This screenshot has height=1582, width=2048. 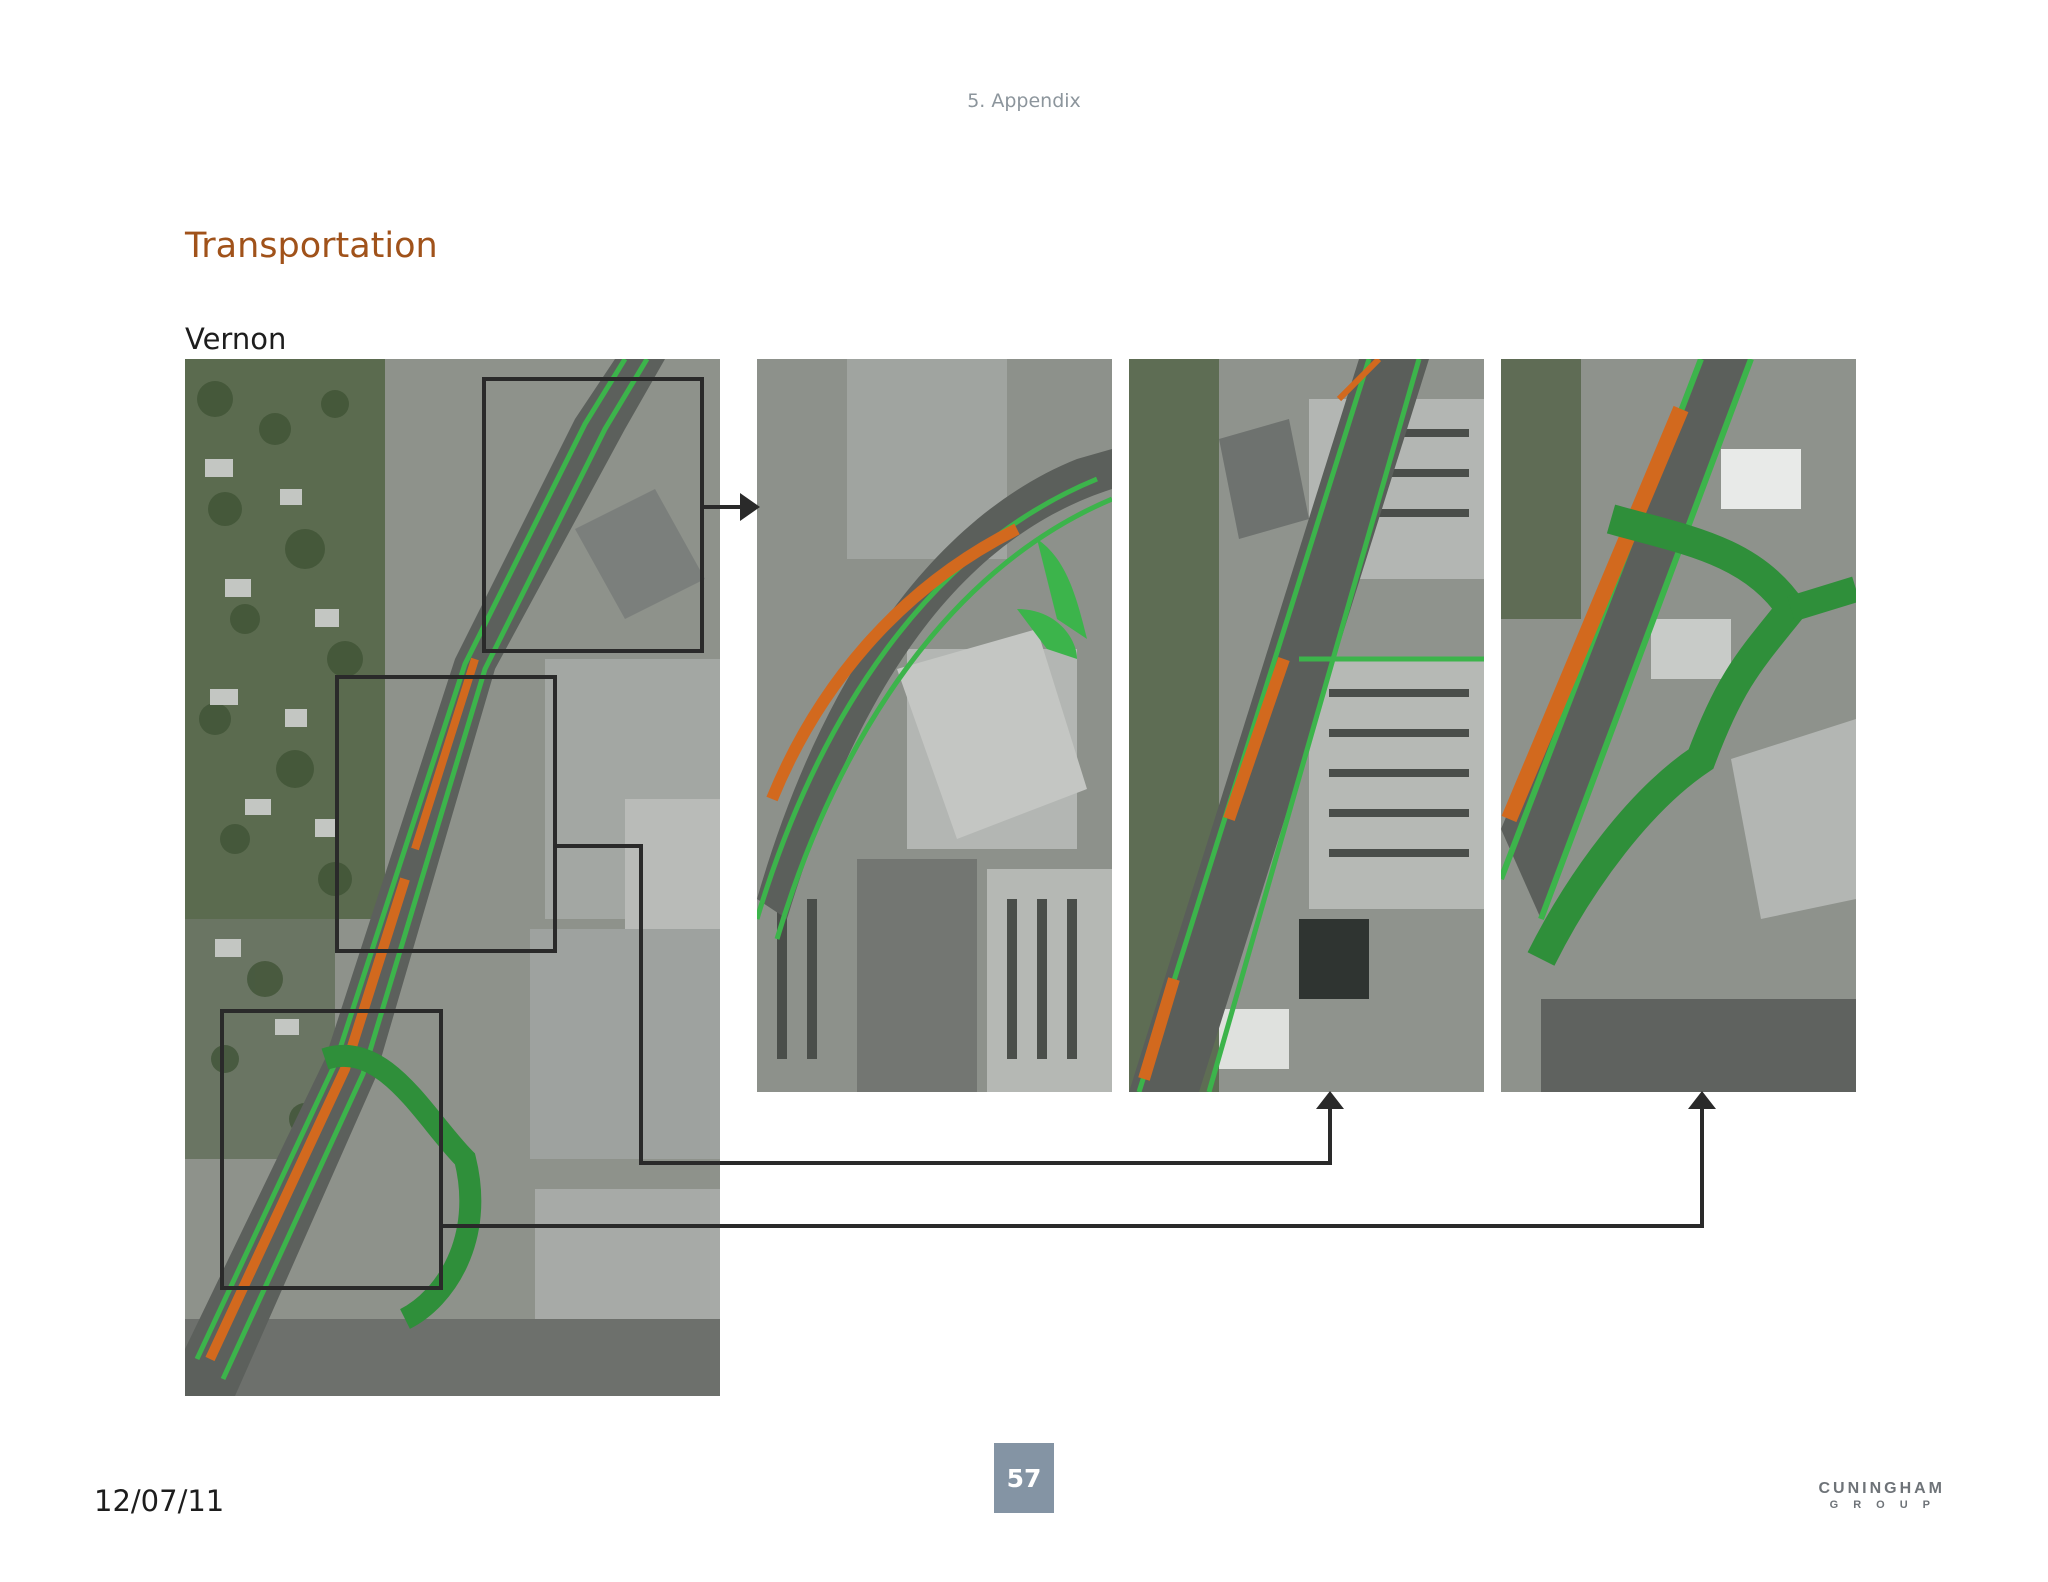 What do you see at coordinates (1881, 1488) in the screenshot?
I see `logo-wordmark-top: CUNINGHAM` at bounding box center [1881, 1488].